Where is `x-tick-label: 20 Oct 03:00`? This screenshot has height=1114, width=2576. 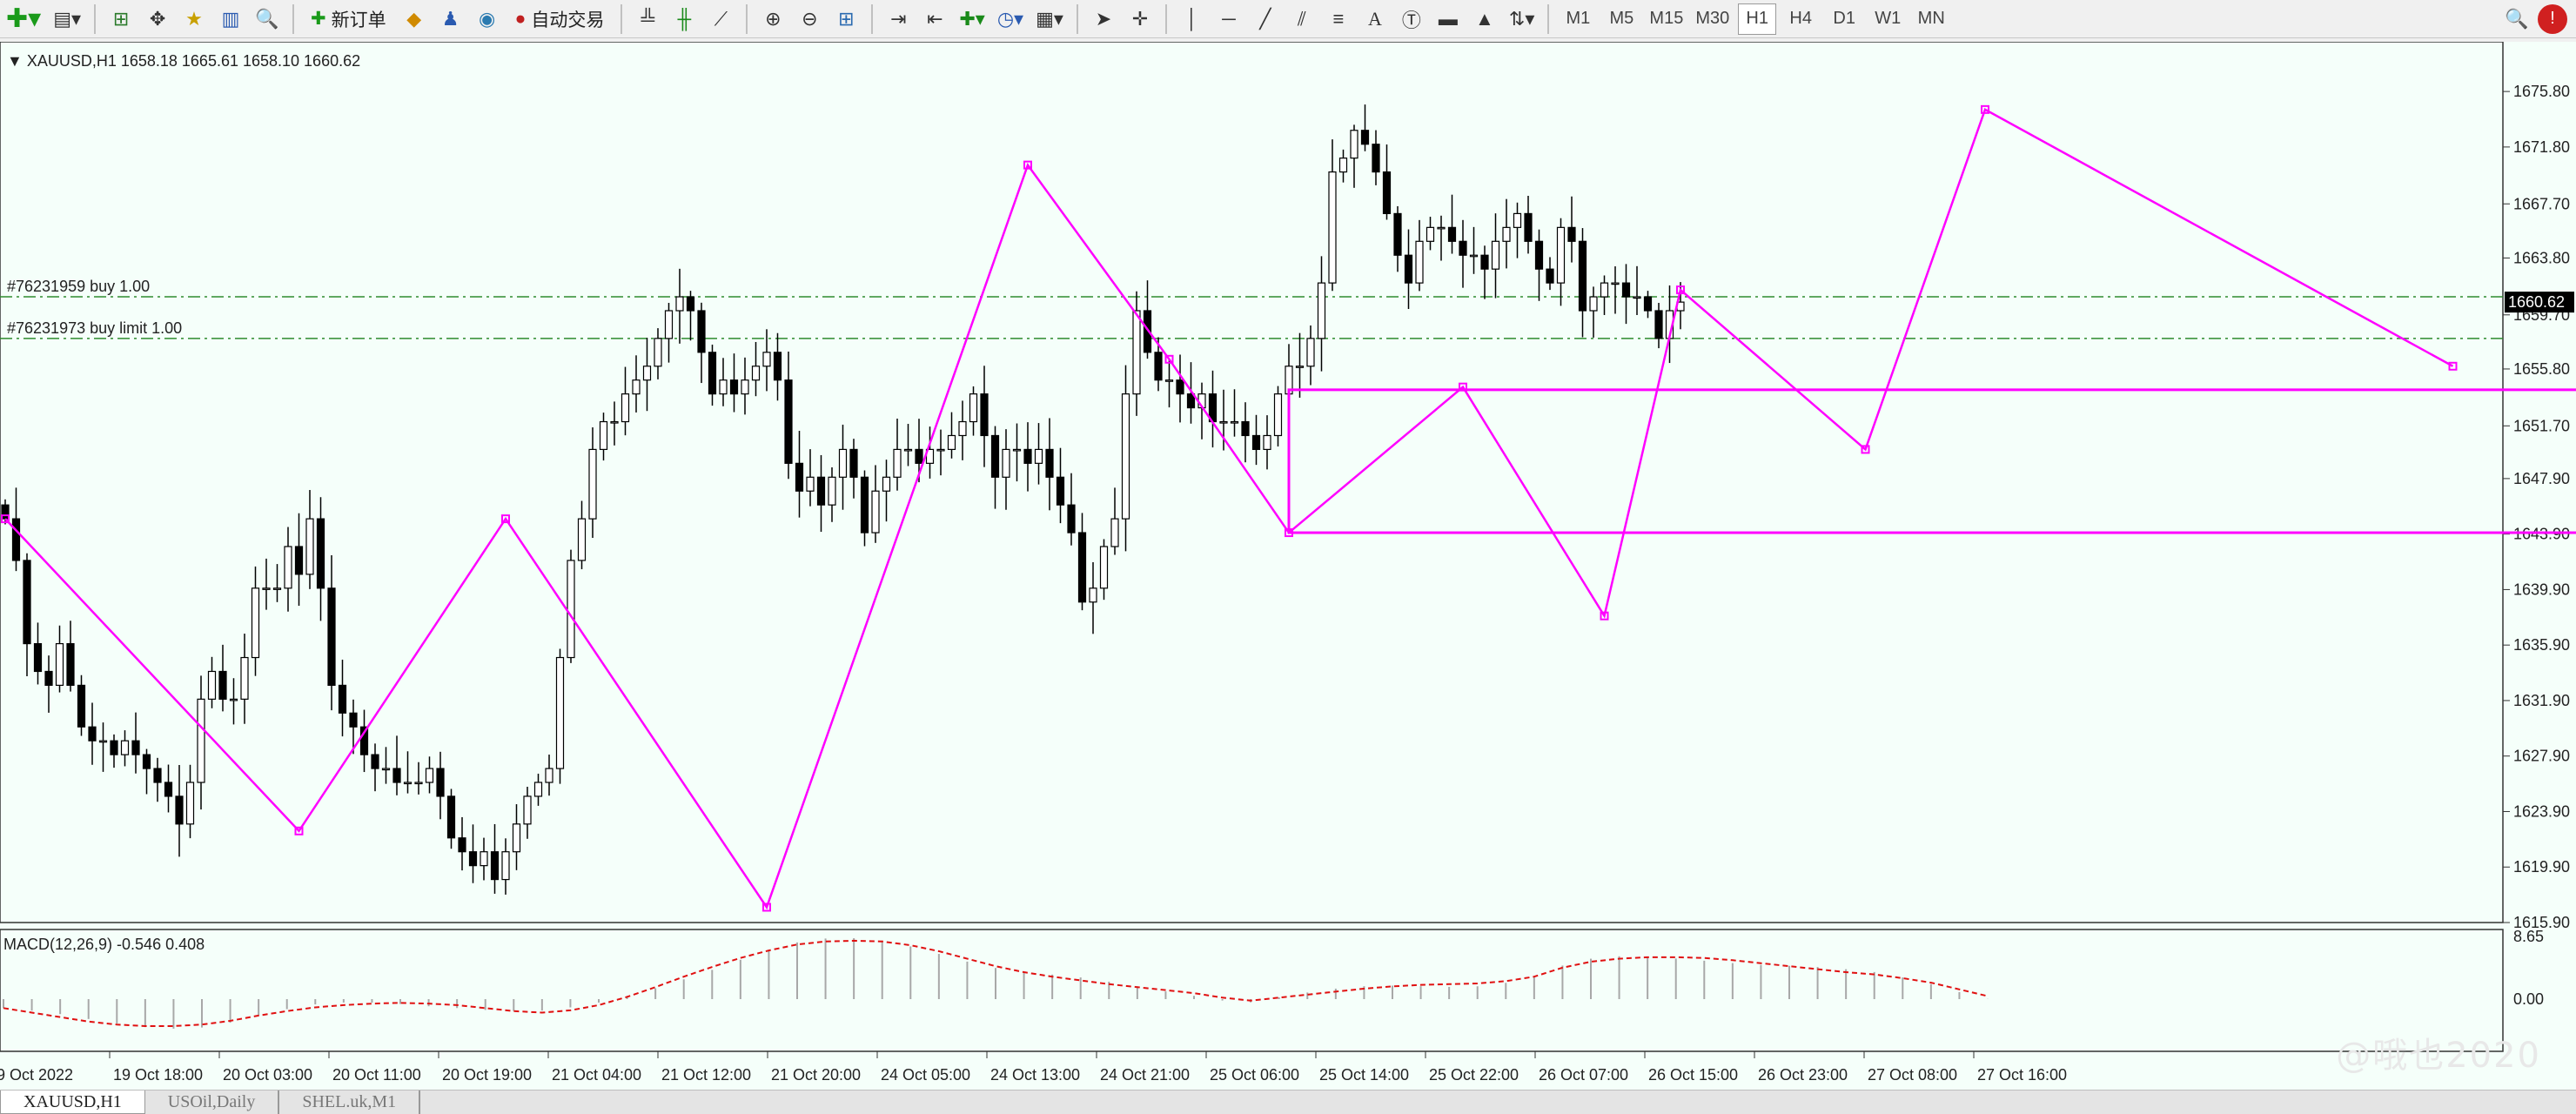 x-tick-label: 20 Oct 03:00 is located at coordinates (267, 1075).